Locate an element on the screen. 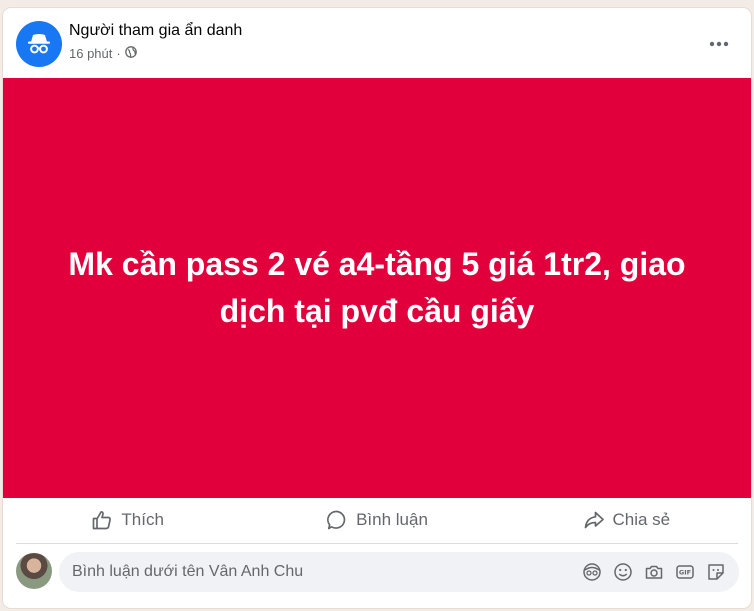 The width and height of the screenshot is (754, 611). user-avatar is located at coordinates (34, 571).